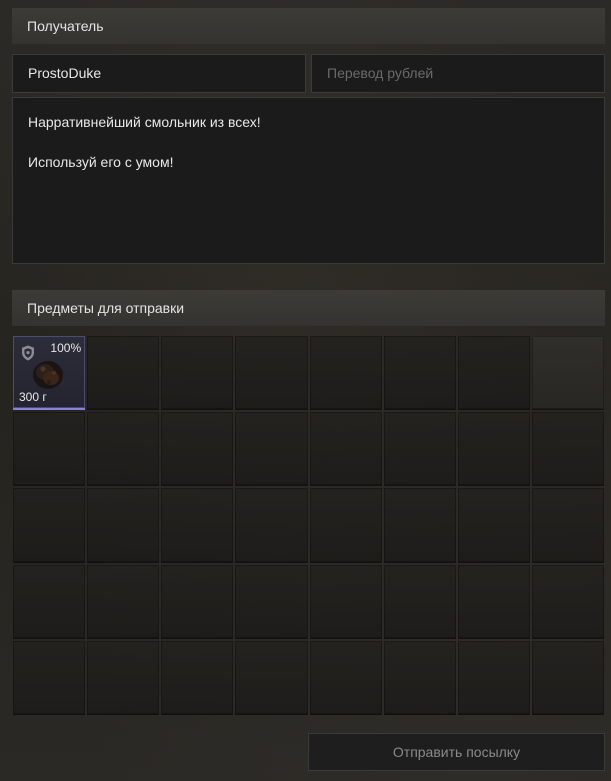 Image resolution: width=611 pixels, height=781 pixels. I want to click on send-package-button: Отправить посылку, so click(456, 752).